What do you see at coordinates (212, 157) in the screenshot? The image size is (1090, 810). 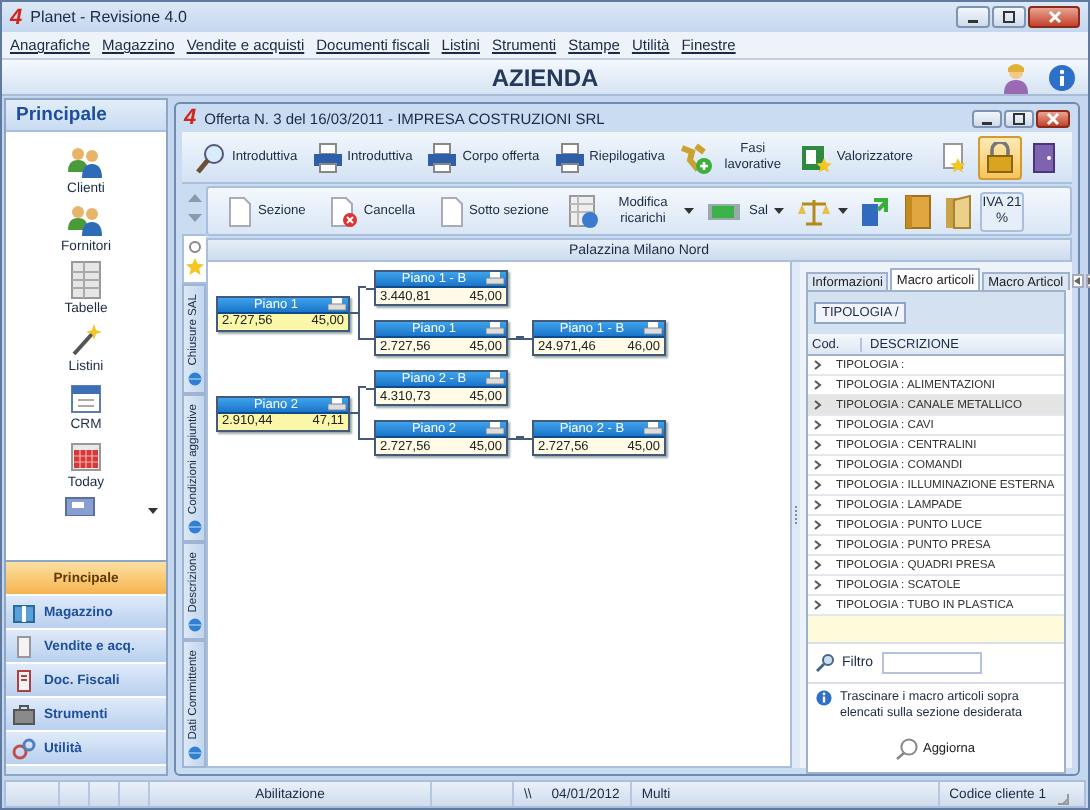 I see `magnifier-icon` at bounding box center [212, 157].